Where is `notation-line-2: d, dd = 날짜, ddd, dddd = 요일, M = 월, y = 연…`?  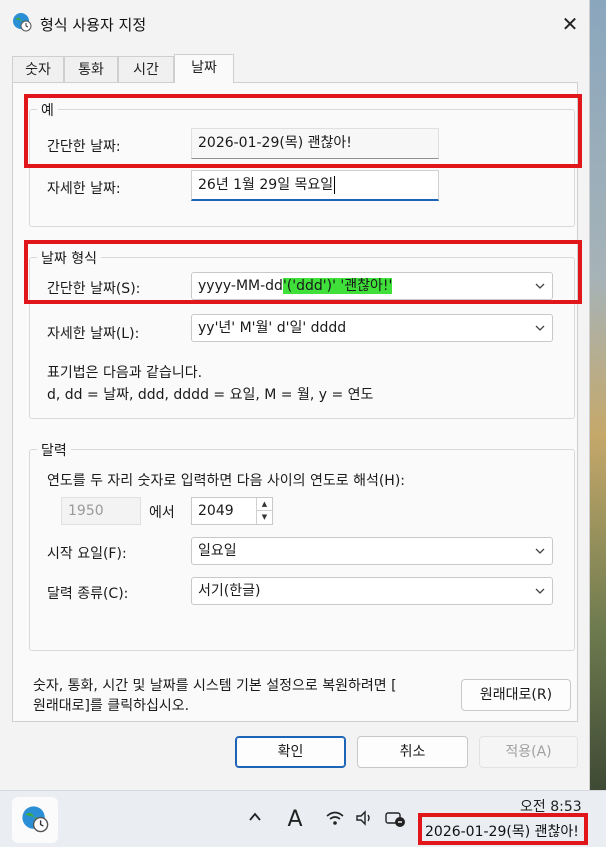 notation-line-2: d, dd = 날짜, ddd, dddd = 요일, M = 월, y = 연… is located at coordinates (210, 395).